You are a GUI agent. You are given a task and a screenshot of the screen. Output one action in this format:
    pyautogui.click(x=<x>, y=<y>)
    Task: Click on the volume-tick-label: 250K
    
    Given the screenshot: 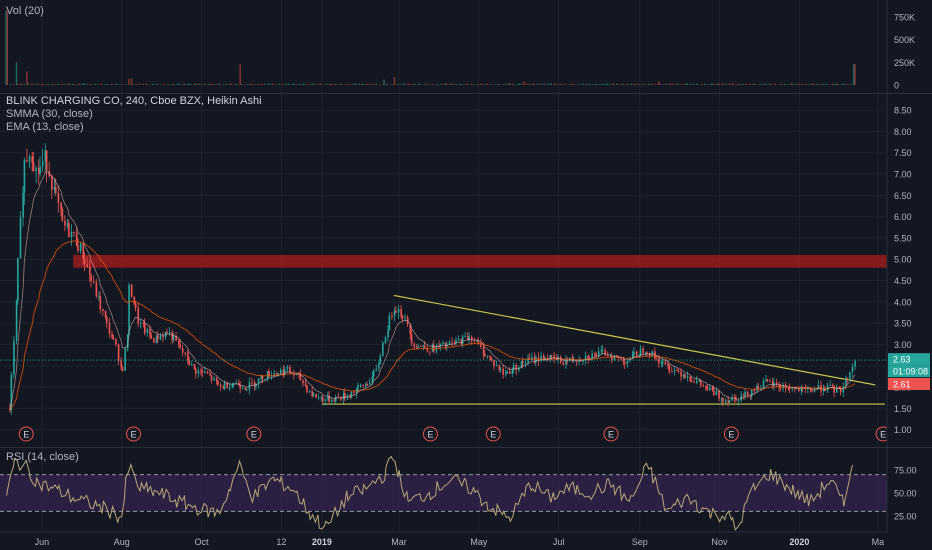 What is the action you would take?
    pyautogui.click(x=904, y=63)
    